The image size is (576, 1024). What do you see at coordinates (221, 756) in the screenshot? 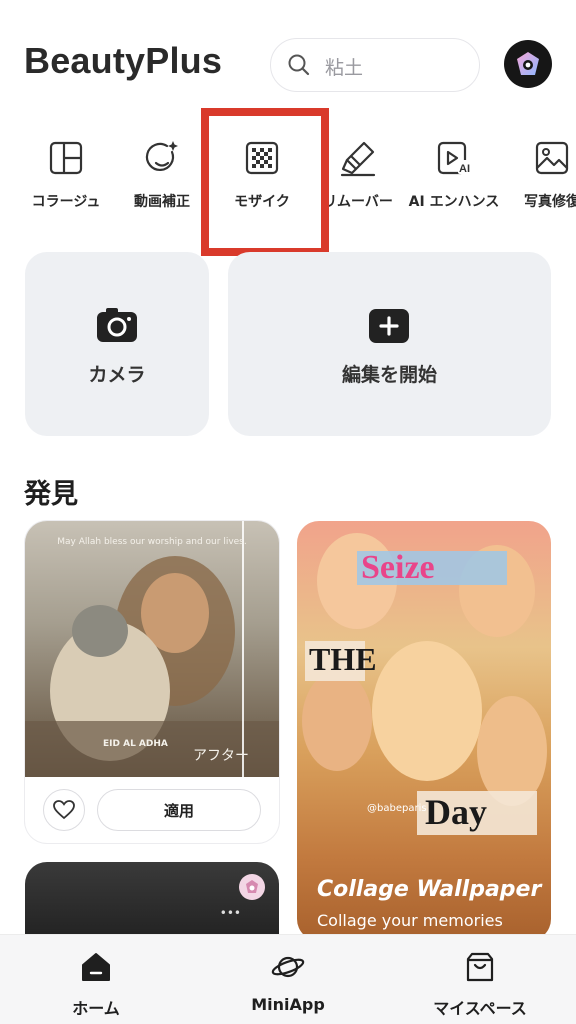
I see `after-label: アフター` at bounding box center [221, 756].